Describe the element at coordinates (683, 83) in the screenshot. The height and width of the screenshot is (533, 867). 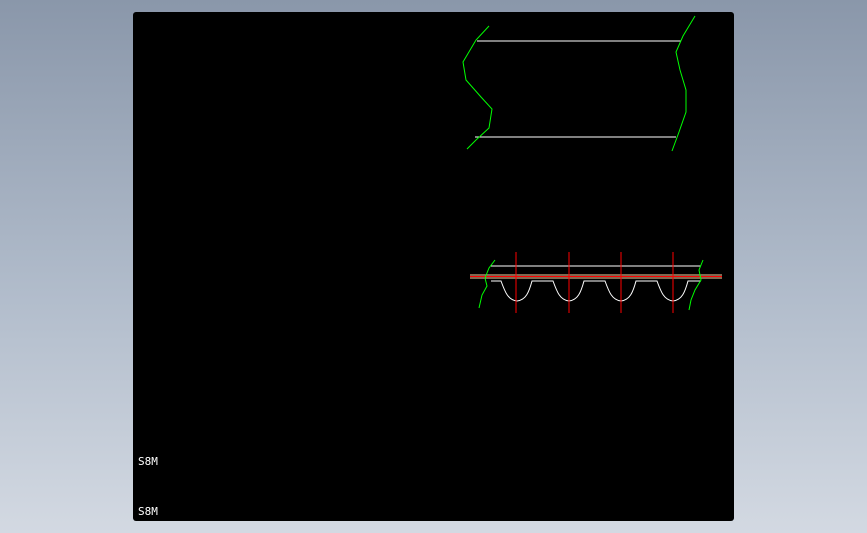
I see `right-break-line` at that location.